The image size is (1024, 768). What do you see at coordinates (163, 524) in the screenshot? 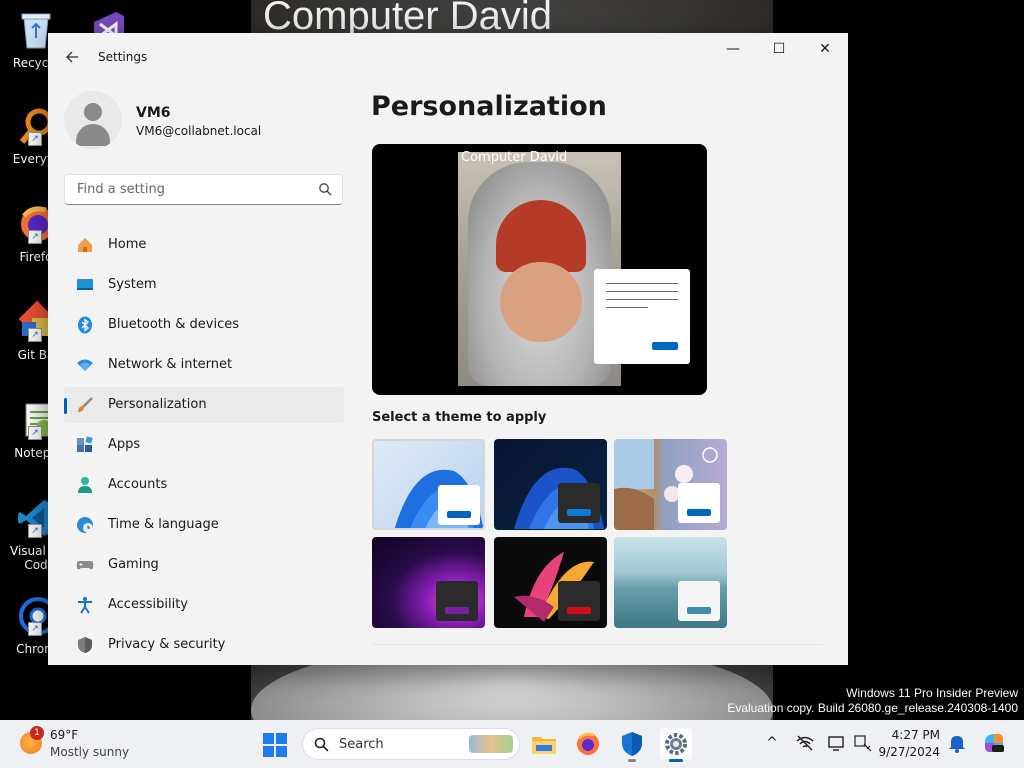
I see `sidebar-item-label: Time & language` at bounding box center [163, 524].